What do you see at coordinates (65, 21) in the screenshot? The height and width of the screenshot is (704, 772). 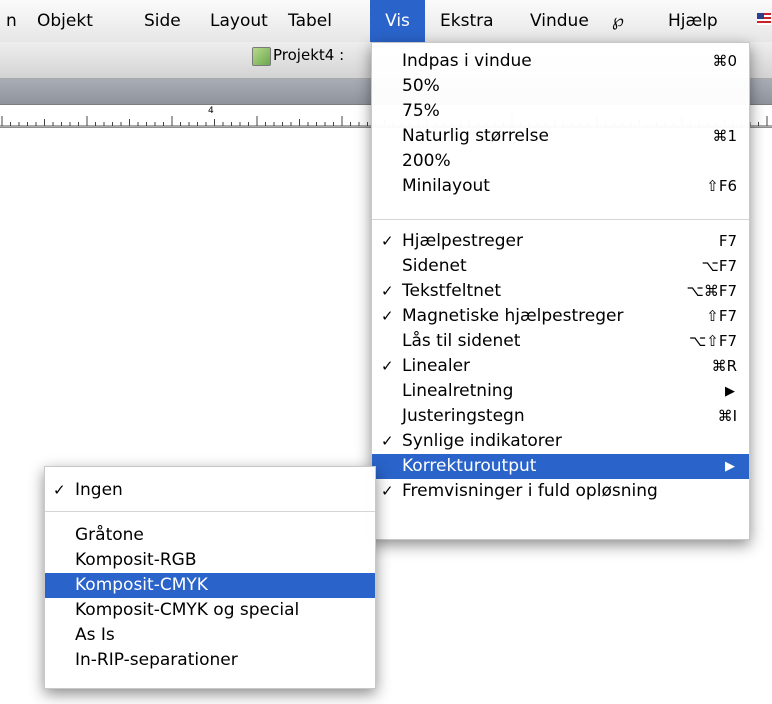 I see `menu-objekt: Objekt` at bounding box center [65, 21].